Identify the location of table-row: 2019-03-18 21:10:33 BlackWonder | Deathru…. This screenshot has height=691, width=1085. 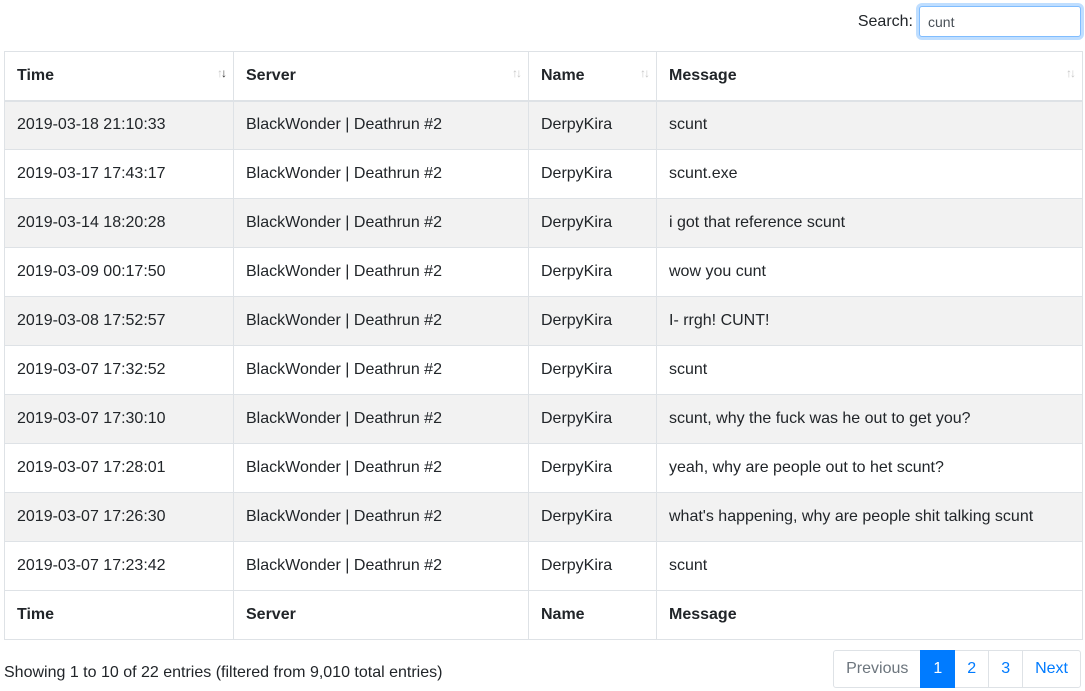
(543, 125).